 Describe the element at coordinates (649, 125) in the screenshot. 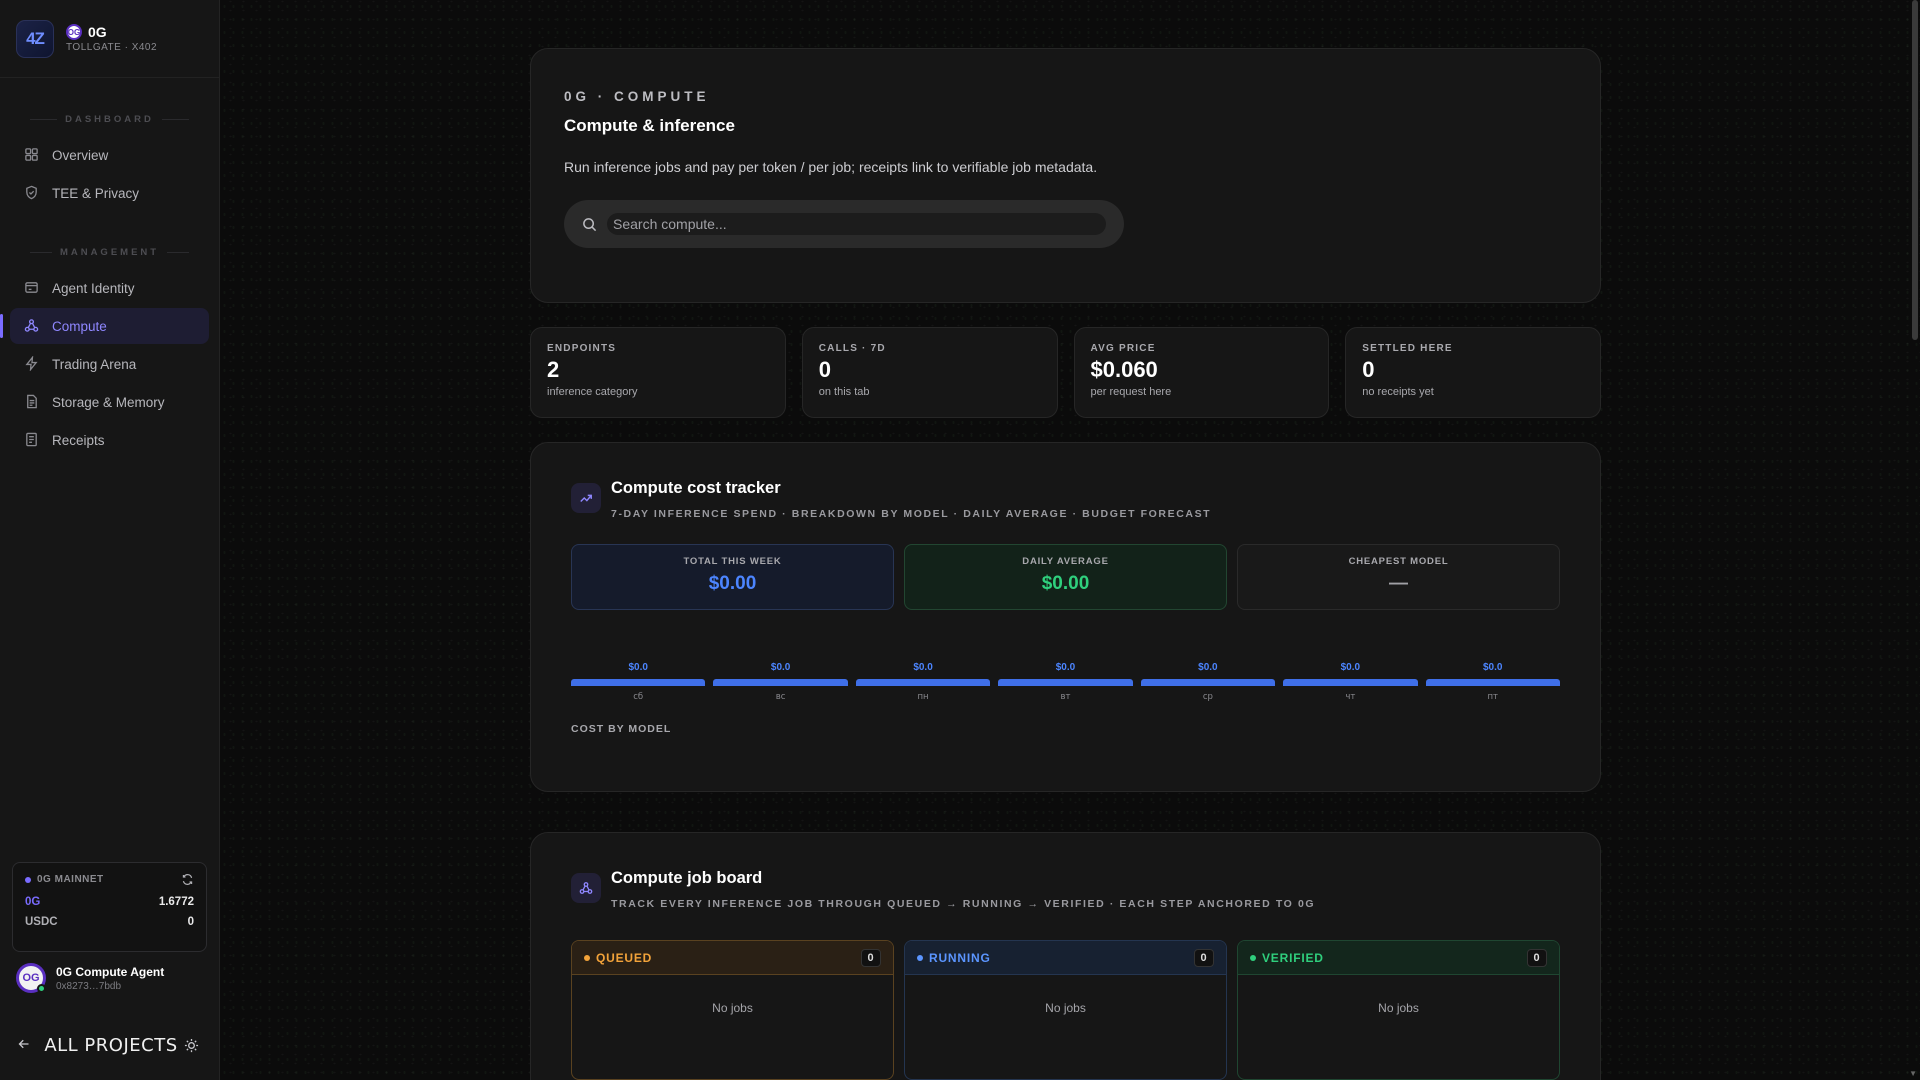

I see `page-title: Compute & inference` at that location.